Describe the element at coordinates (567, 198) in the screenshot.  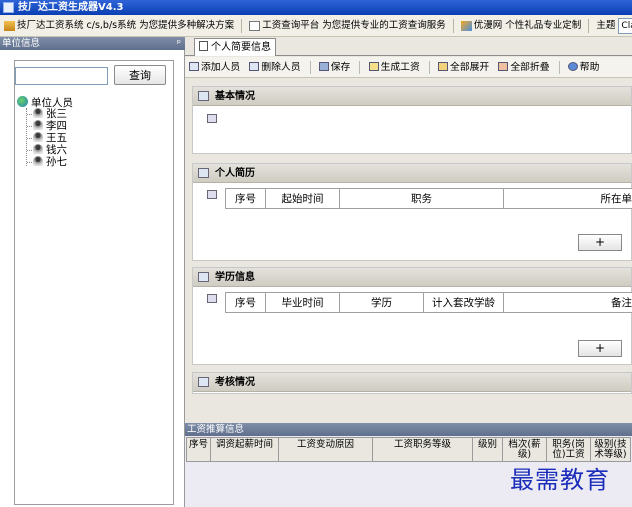
I see `column-header: 所在单` at that location.